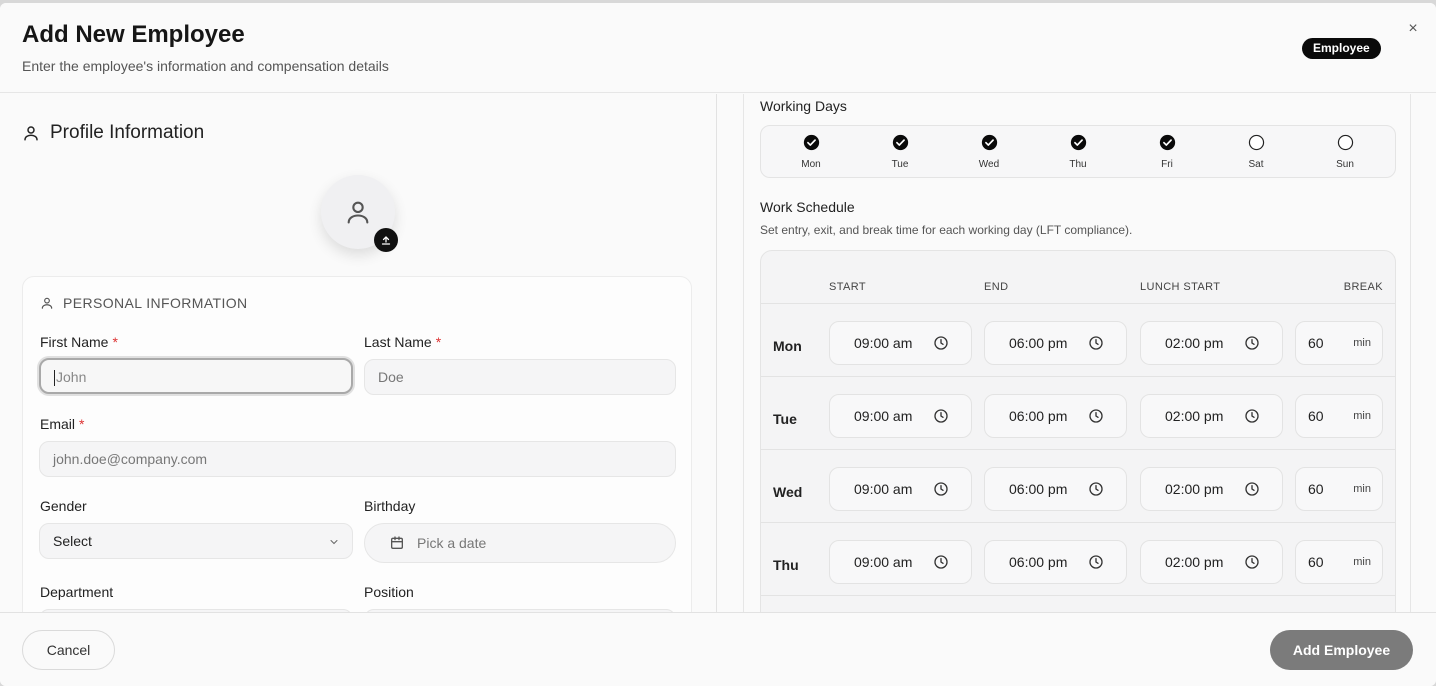 This screenshot has width=1436, height=686. What do you see at coordinates (1345, 152) in the screenshot?
I see `day-toggle-sun: Sun` at bounding box center [1345, 152].